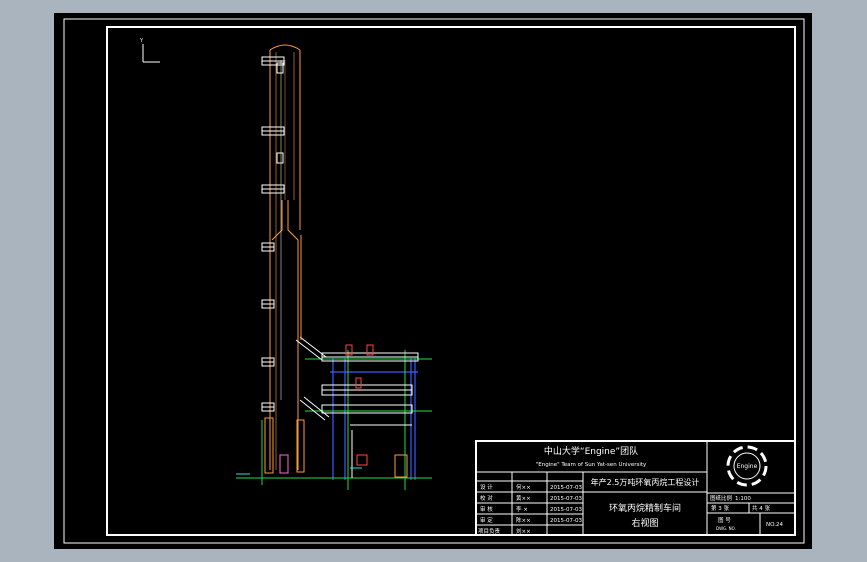 The width and height of the screenshot is (867, 562). Describe the element at coordinates (523, 487) in the screenshot. I see `role-person: 何××` at that location.